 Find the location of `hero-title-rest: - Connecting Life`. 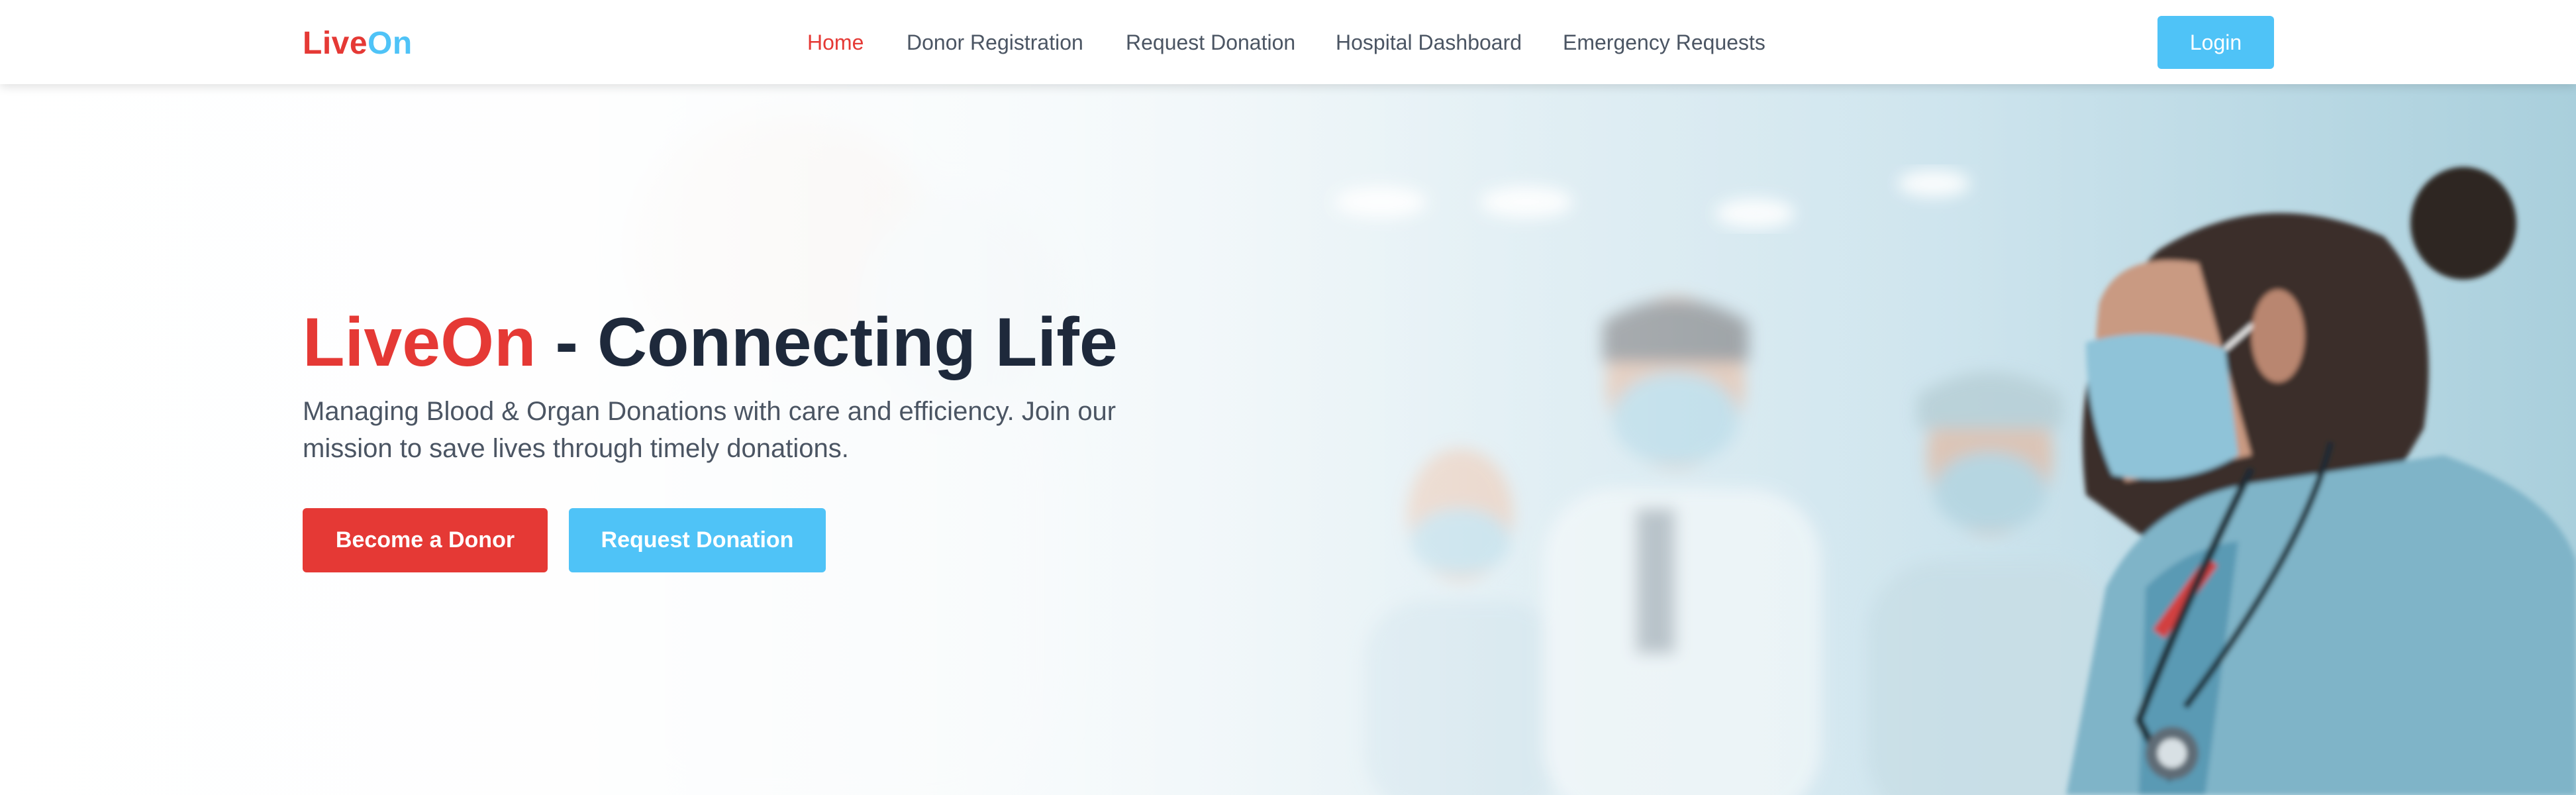

hero-title-rest: - Connecting Life is located at coordinates (827, 342).